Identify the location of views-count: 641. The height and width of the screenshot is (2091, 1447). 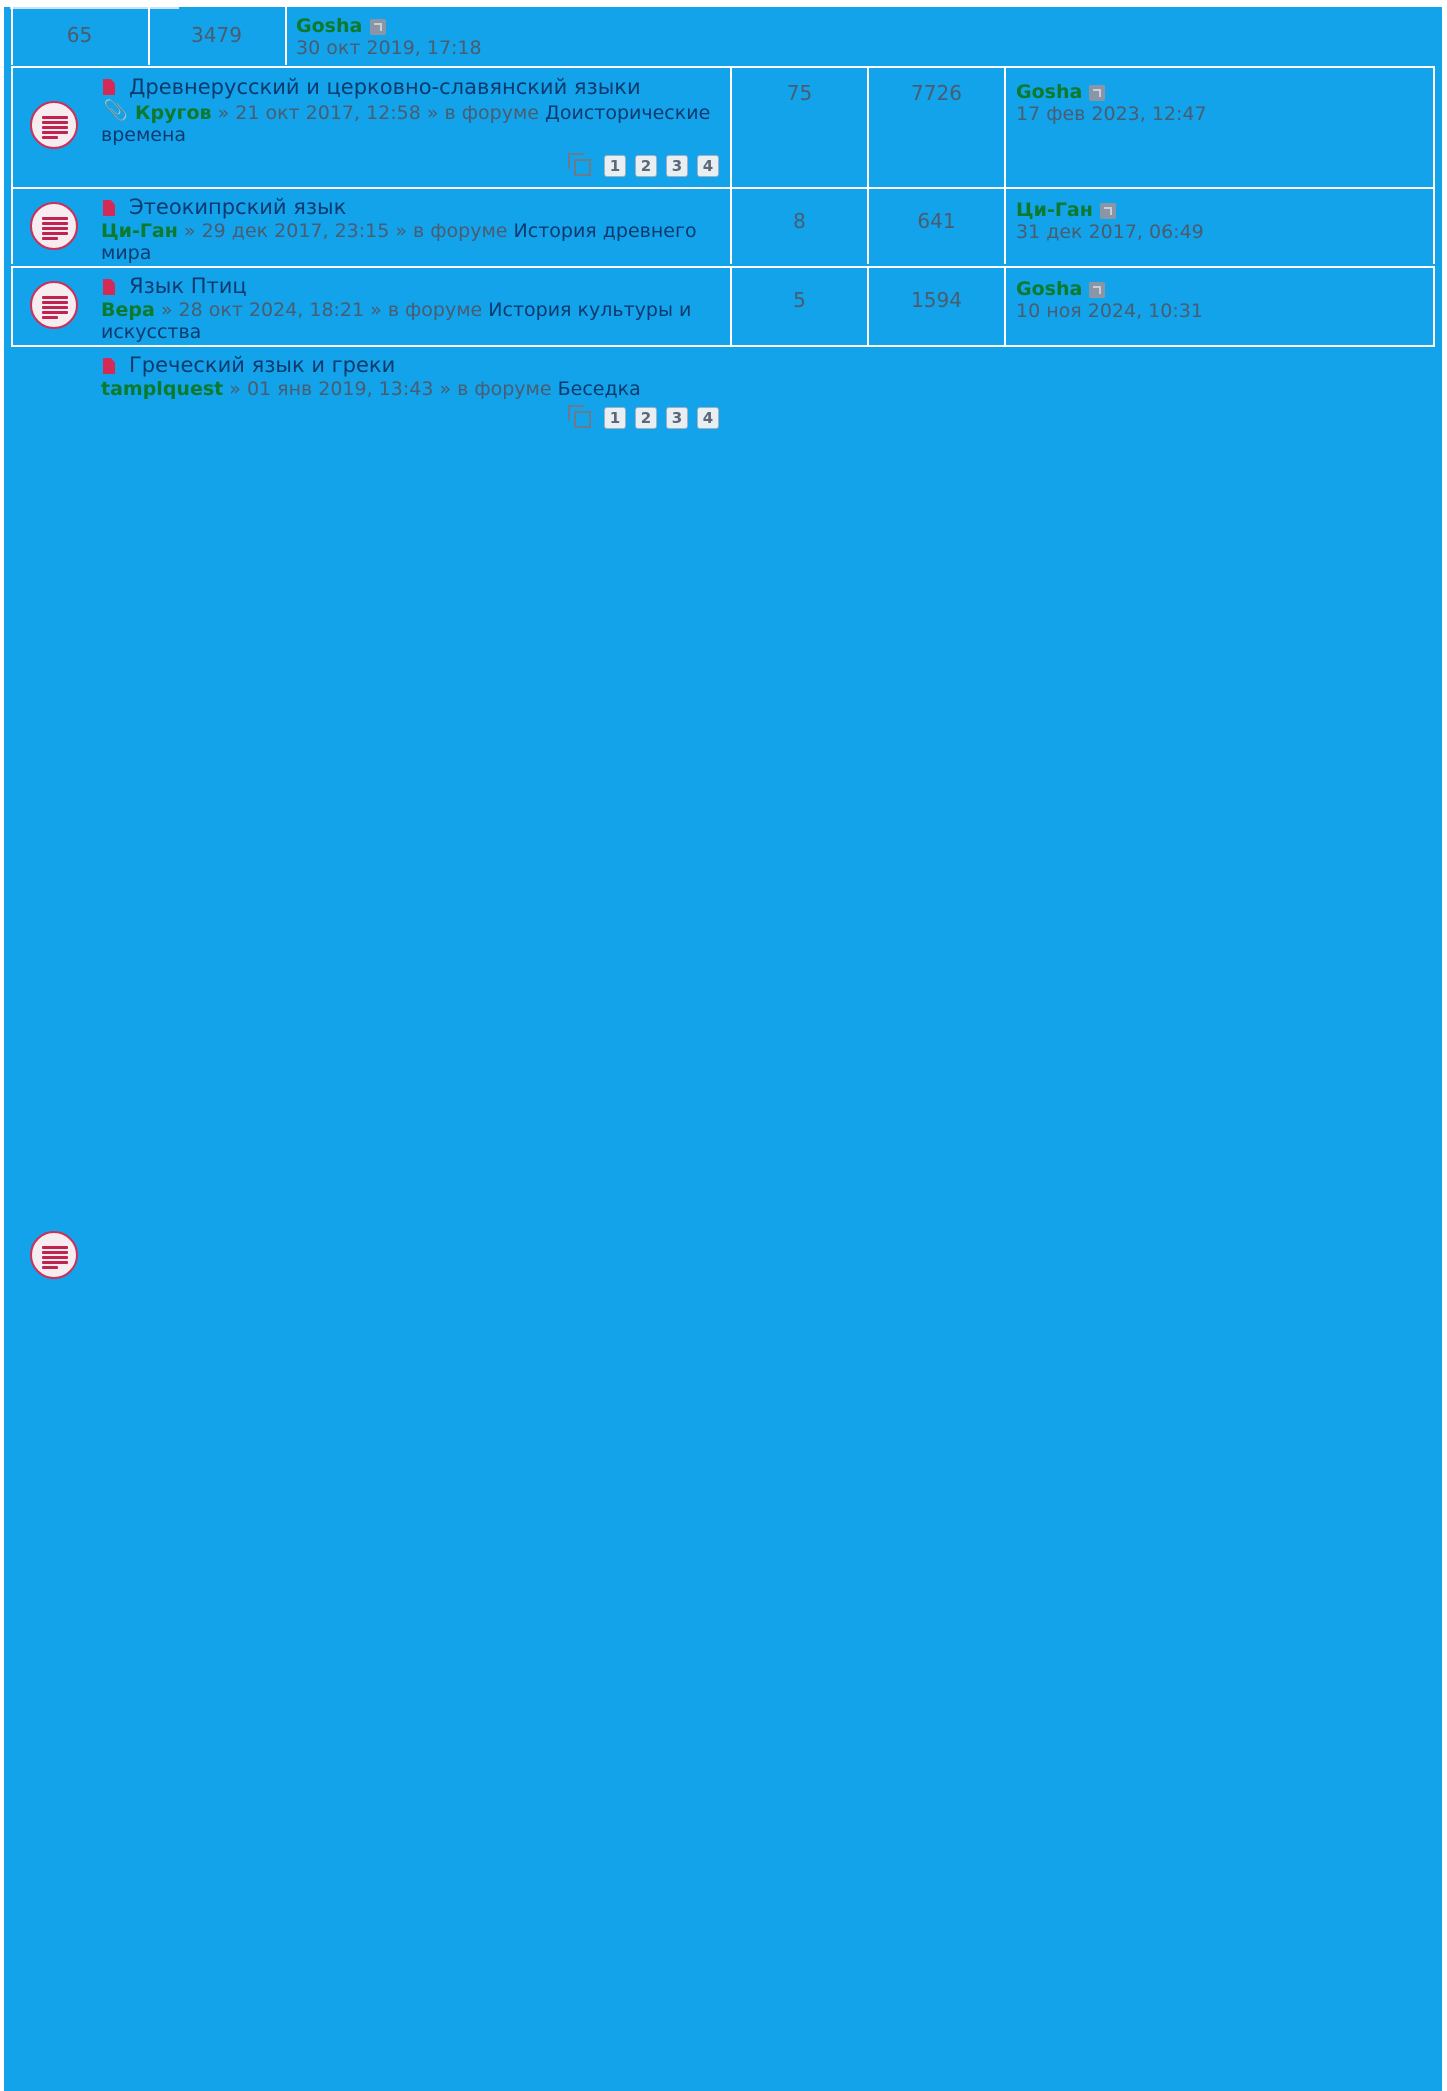
(936, 221).